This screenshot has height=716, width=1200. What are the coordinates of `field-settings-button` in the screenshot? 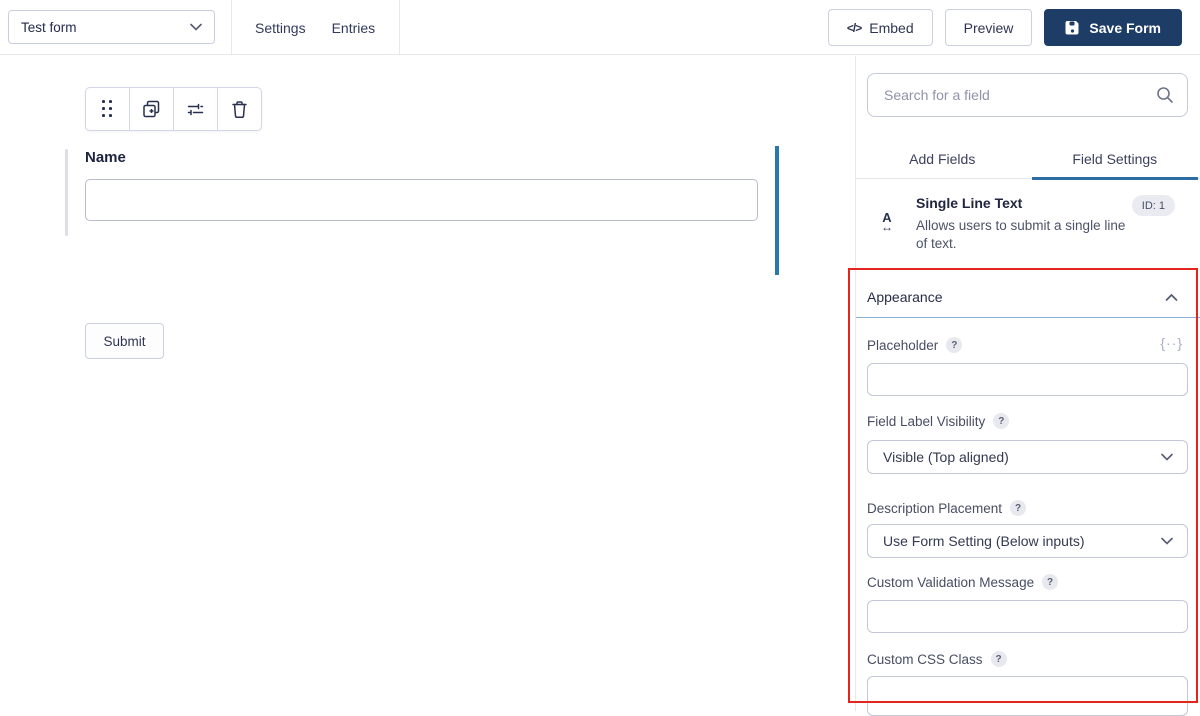 It's located at (195, 109).